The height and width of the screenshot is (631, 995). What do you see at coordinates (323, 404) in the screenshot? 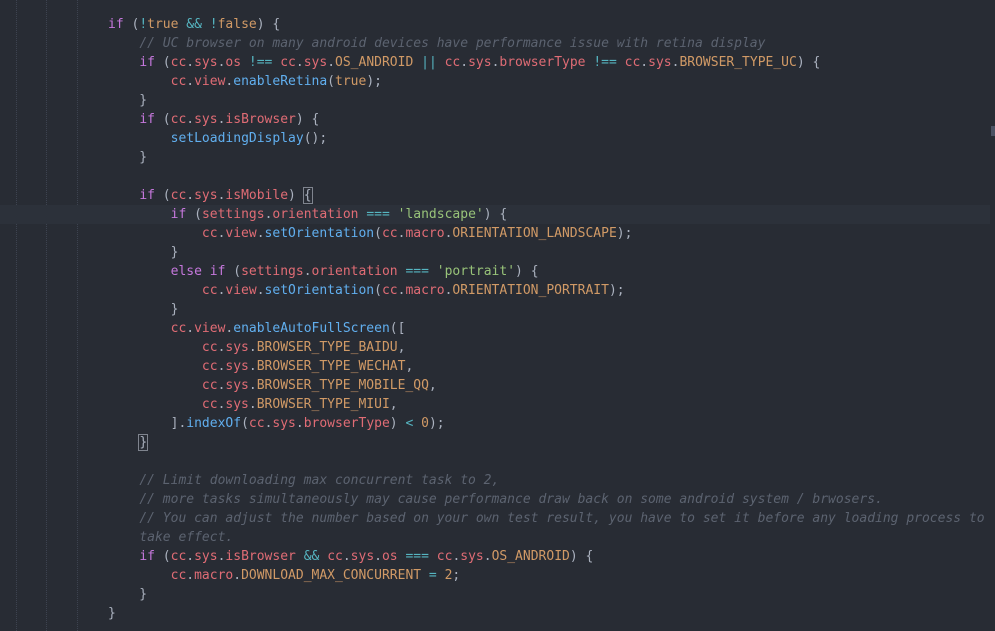
I see `literal-token: BROWSER_TYPE_MIUI` at bounding box center [323, 404].